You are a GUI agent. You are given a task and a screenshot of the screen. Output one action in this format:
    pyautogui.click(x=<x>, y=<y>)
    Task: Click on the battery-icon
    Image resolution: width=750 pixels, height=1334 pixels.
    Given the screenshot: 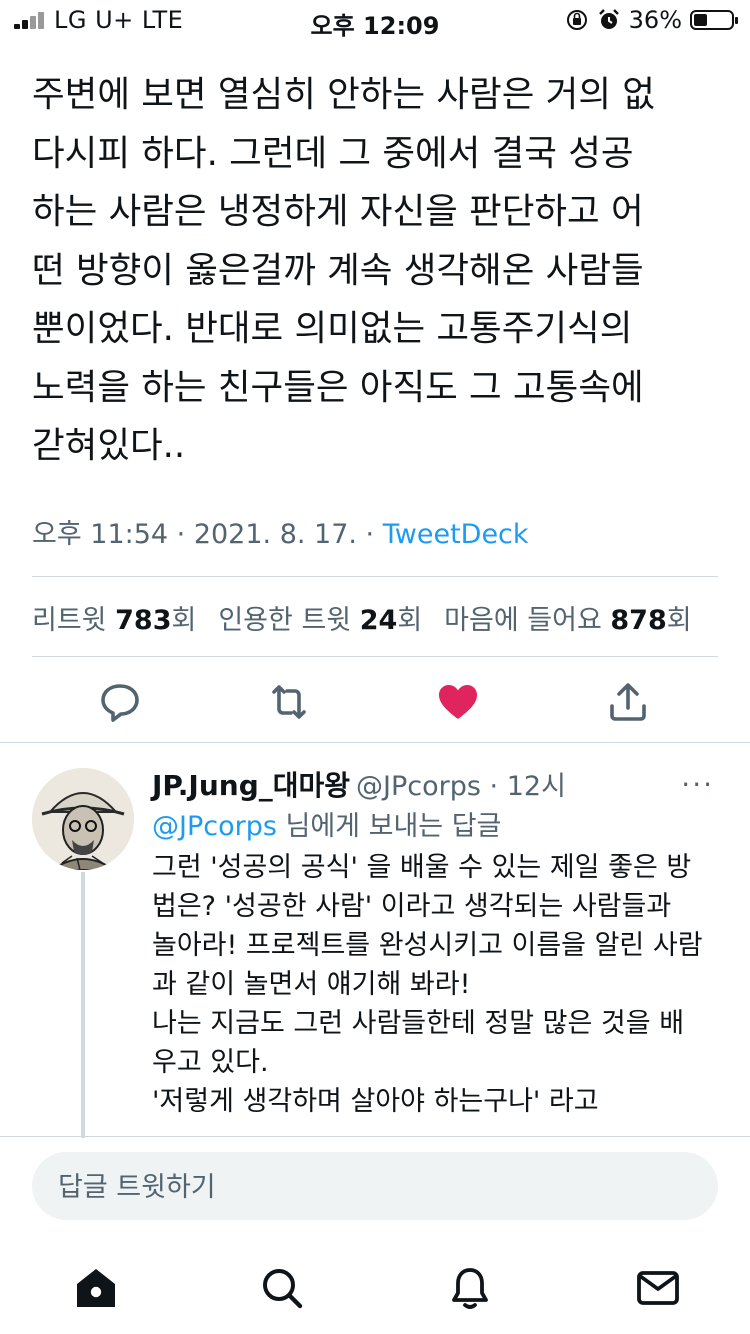 What is the action you would take?
    pyautogui.click(x=714, y=20)
    